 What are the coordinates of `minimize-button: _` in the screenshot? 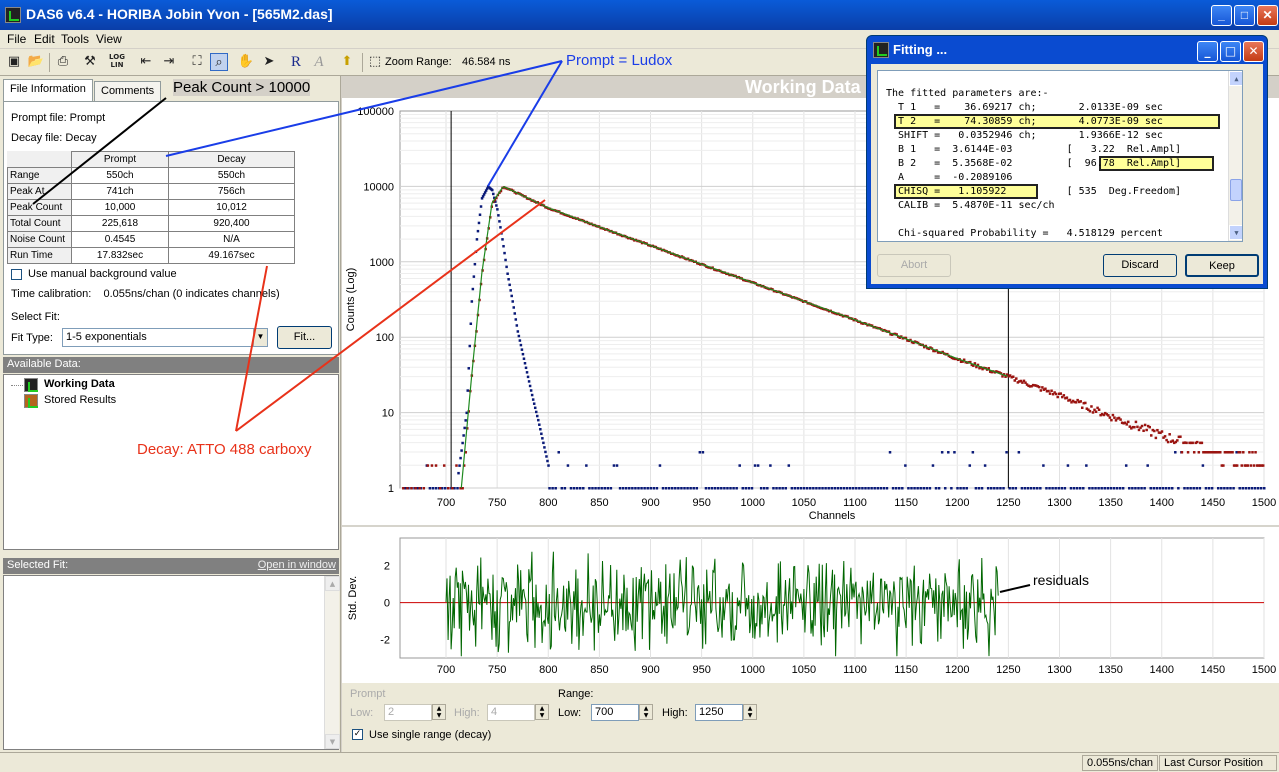 It's located at (1221, 15).